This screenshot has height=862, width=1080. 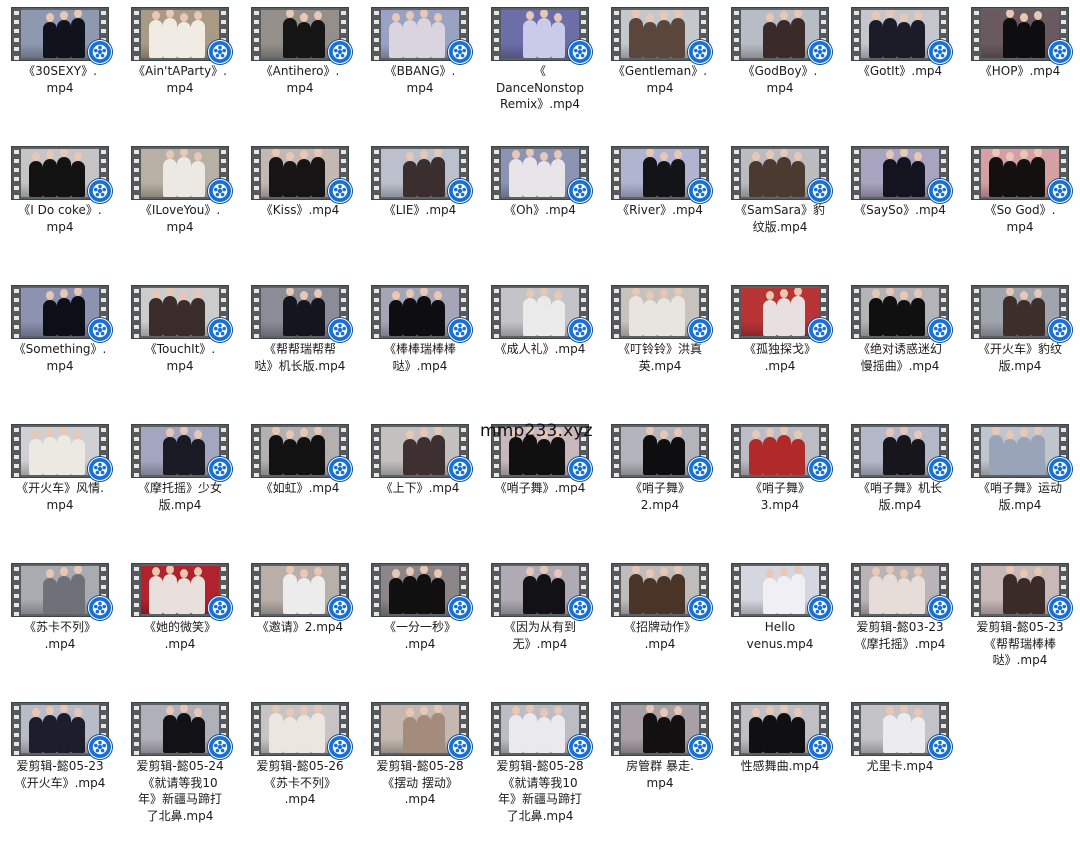 I want to click on video-file-item: 《River》.mp4, so click(x=660, y=204).